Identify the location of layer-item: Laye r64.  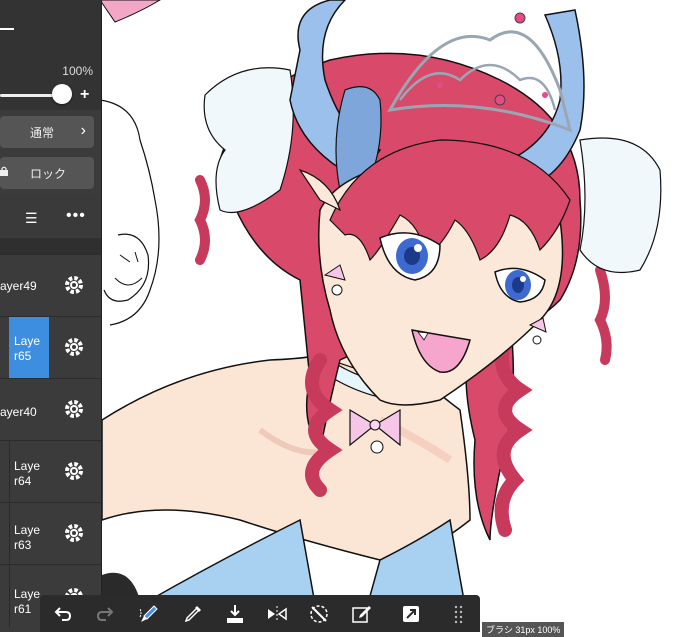
(50, 471).